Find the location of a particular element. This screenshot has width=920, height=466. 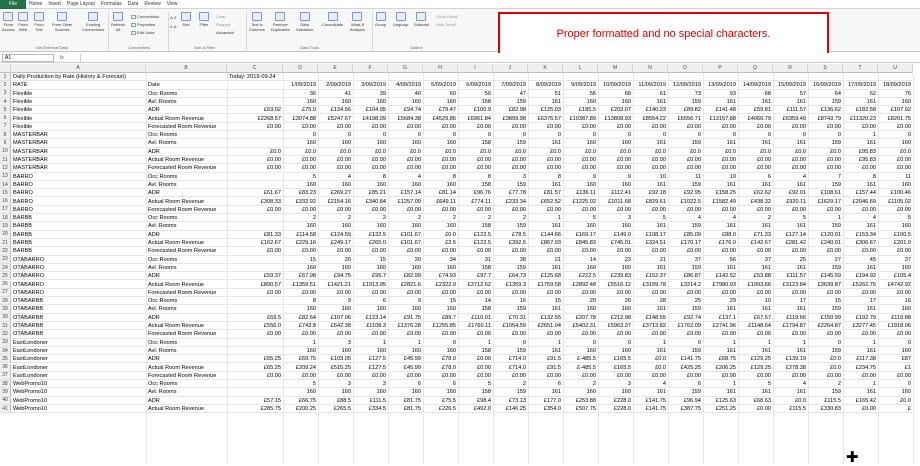

name-box: A1 is located at coordinates (28, 57).